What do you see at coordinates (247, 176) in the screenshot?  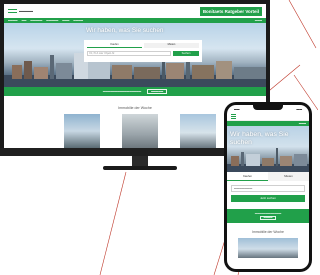 I see `mobile-tab-kaufen: Kaufen` at bounding box center [247, 176].